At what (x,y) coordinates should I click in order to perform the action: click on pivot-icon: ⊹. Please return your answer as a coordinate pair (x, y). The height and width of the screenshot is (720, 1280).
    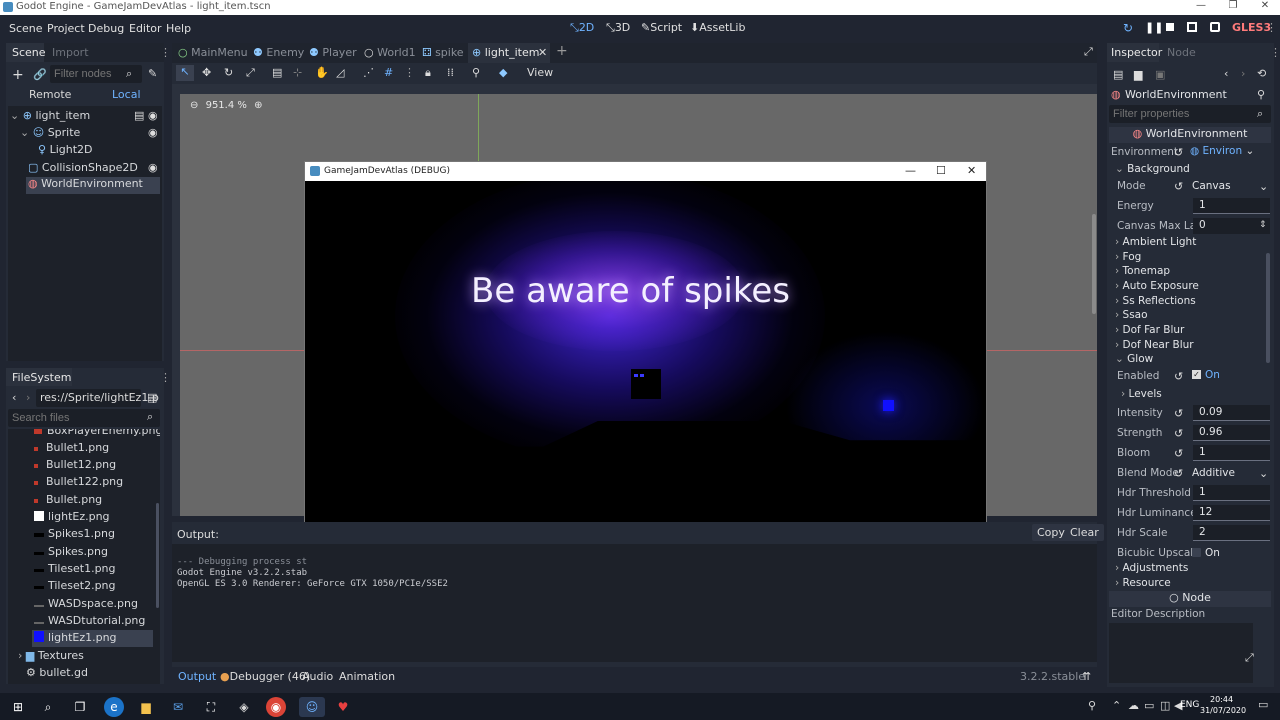
    Looking at the image, I should click on (297, 72).